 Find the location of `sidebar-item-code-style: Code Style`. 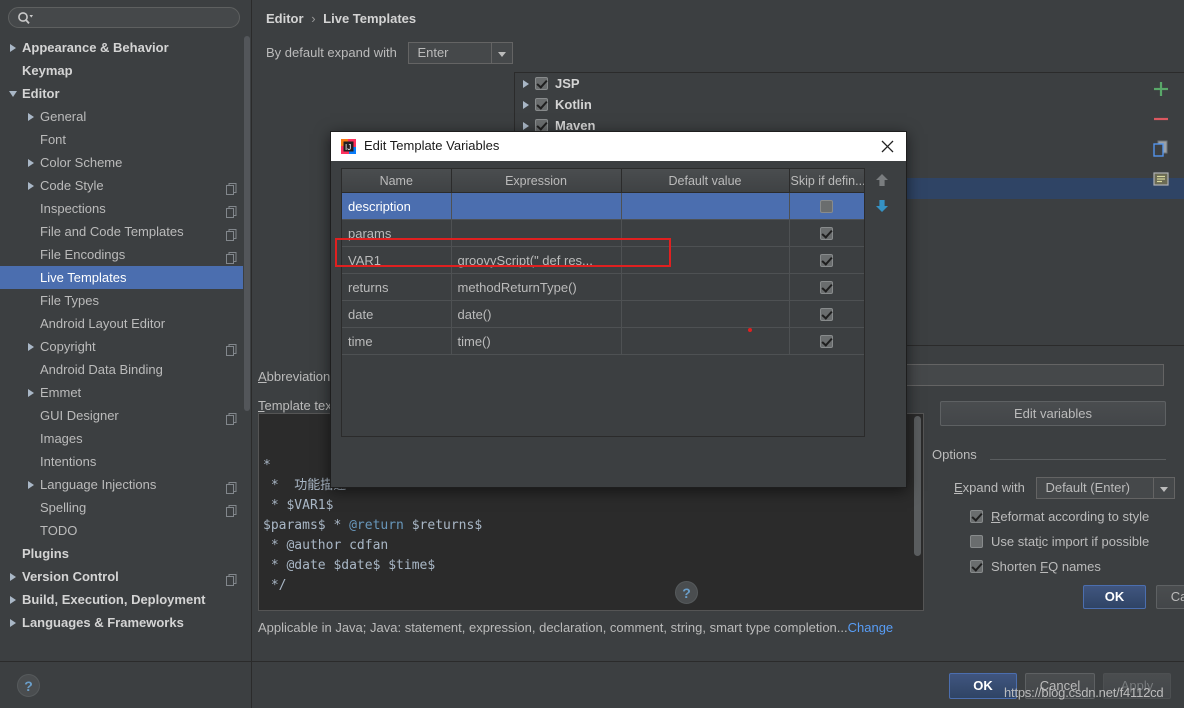

sidebar-item-code-style: Code Style is located at coordinates (121, 185).